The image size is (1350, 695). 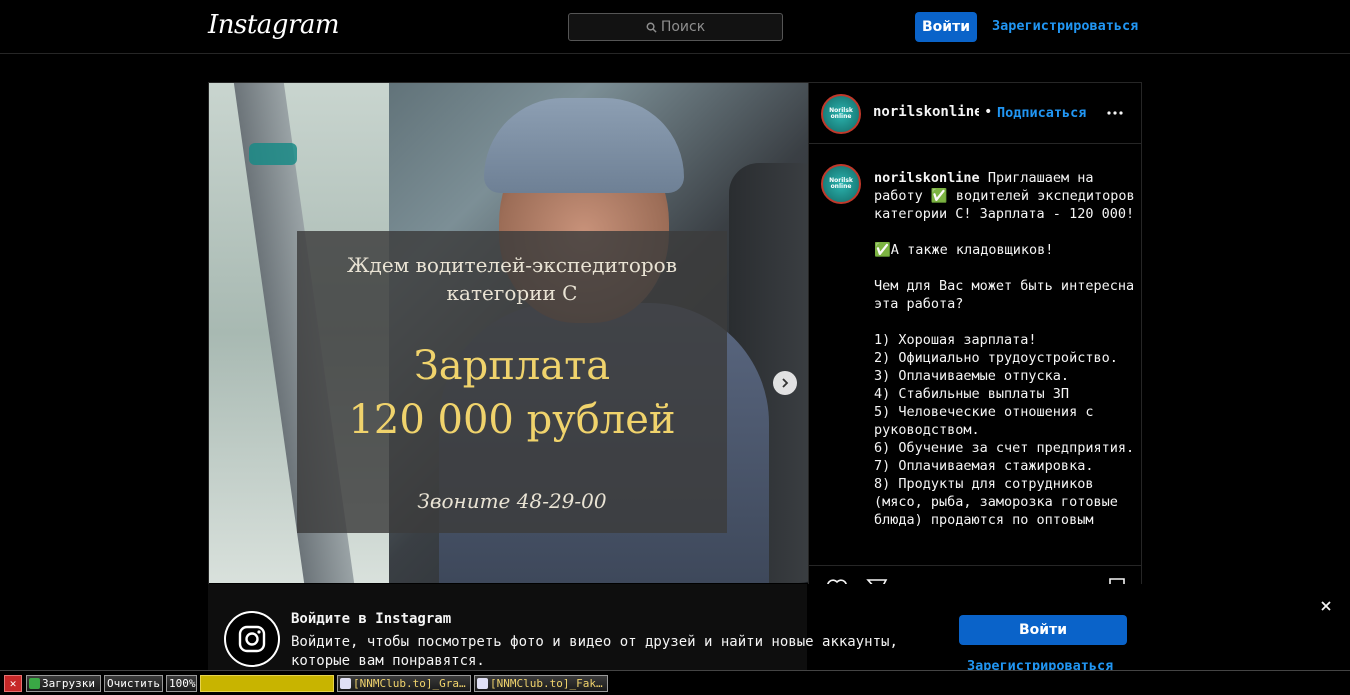 I want to click on caption-username: norilskonline, so click(x=927, y=178).